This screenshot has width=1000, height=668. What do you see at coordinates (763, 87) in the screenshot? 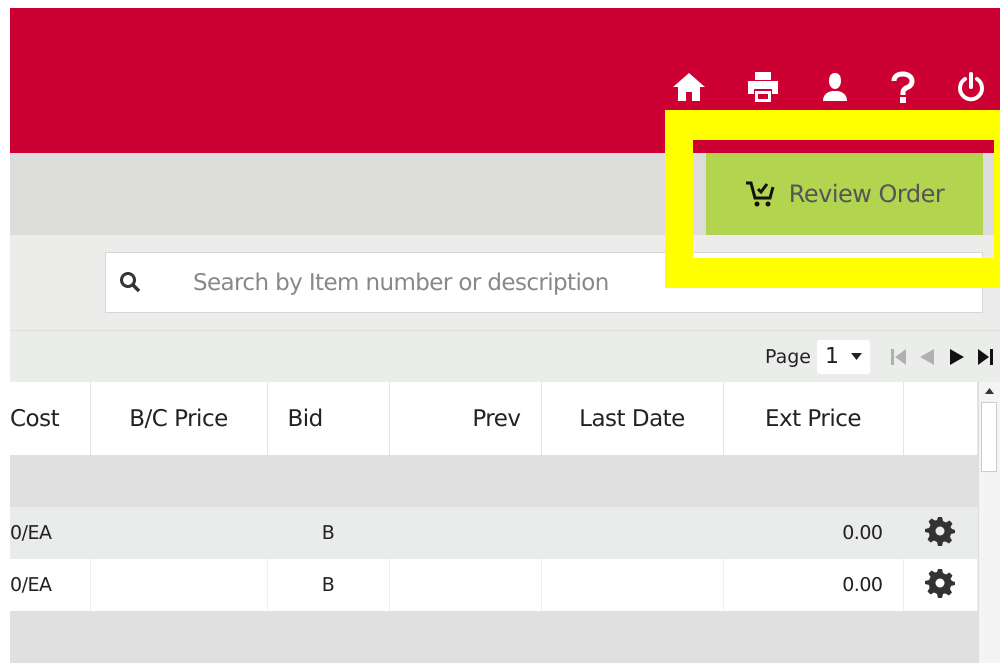
I see `printer-icon` at bounding box center [763, 87].